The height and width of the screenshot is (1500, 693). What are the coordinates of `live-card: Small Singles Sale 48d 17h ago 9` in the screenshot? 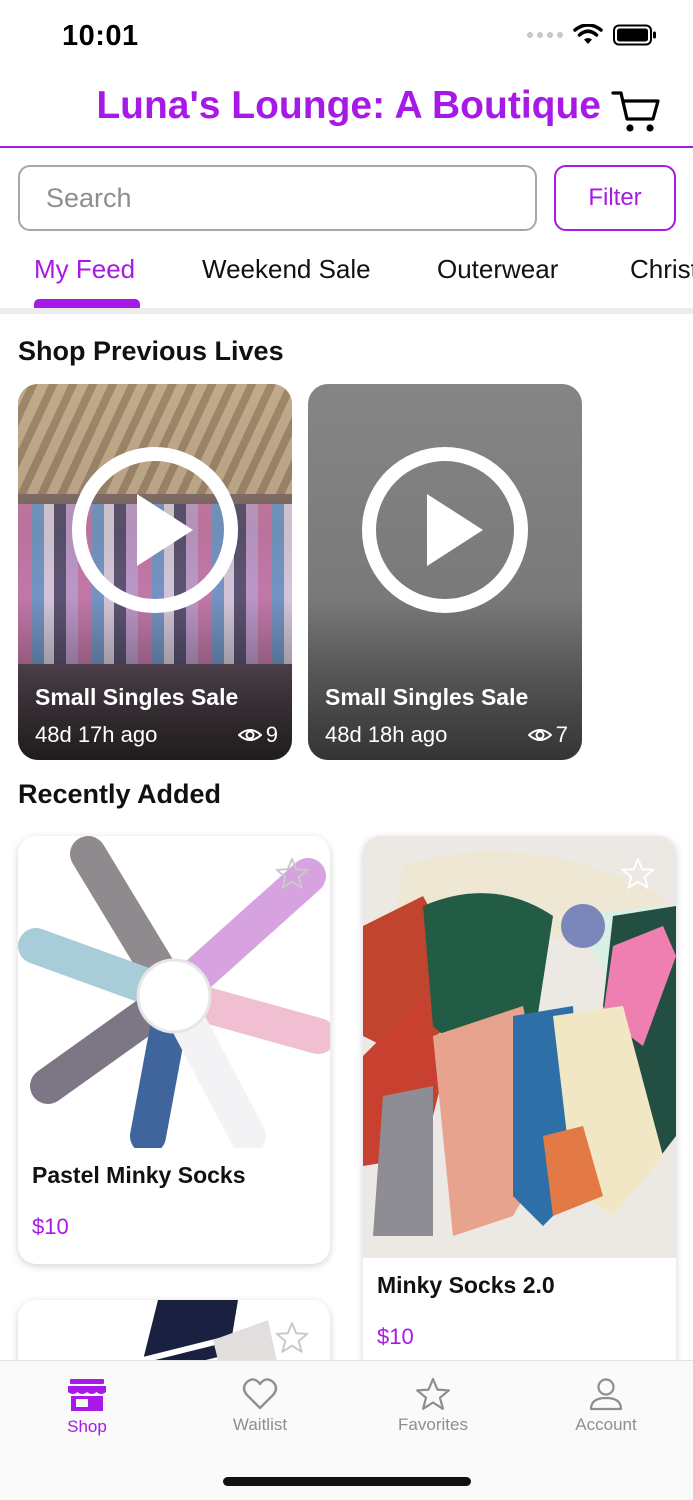 It's located at (155, 572).